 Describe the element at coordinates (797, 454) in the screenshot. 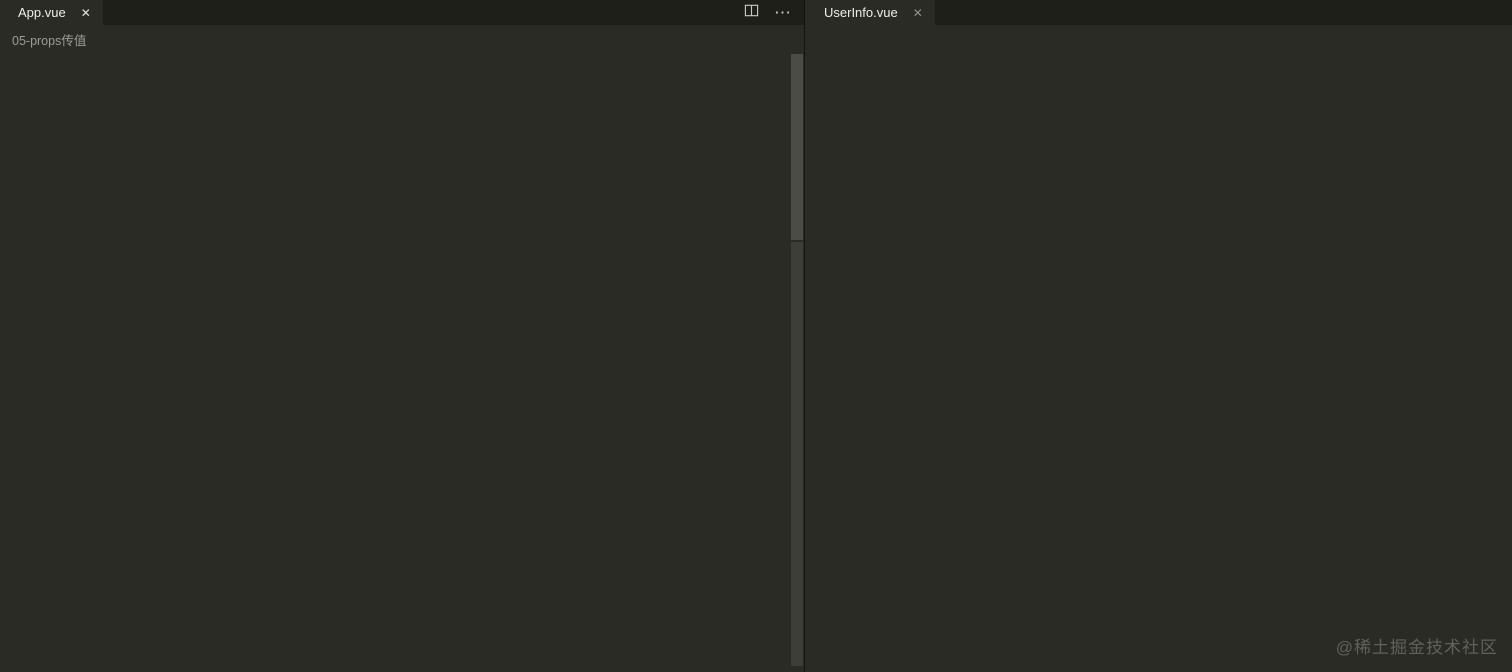

I see `scrollbar-track` at that location.